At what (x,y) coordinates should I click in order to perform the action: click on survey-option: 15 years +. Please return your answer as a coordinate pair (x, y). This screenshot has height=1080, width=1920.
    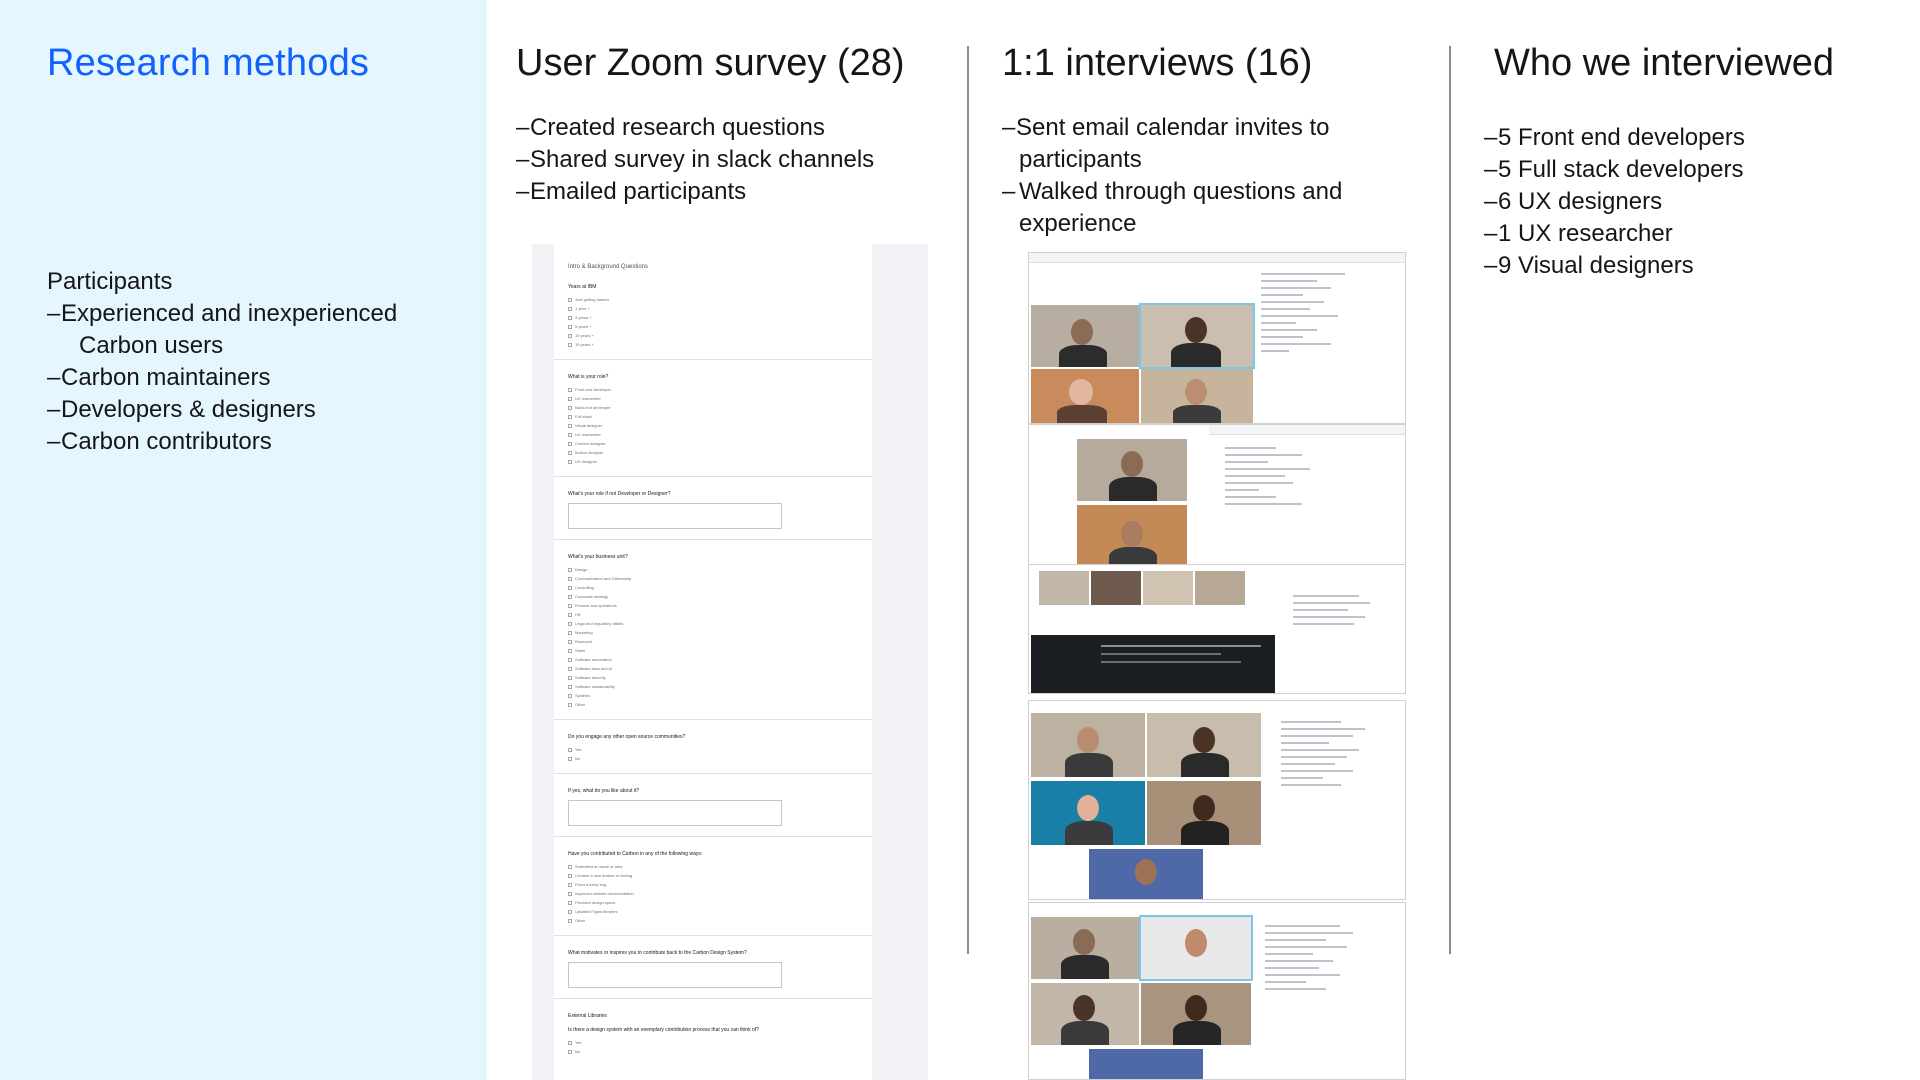
    Looking at the image, I should click on (713, 344).